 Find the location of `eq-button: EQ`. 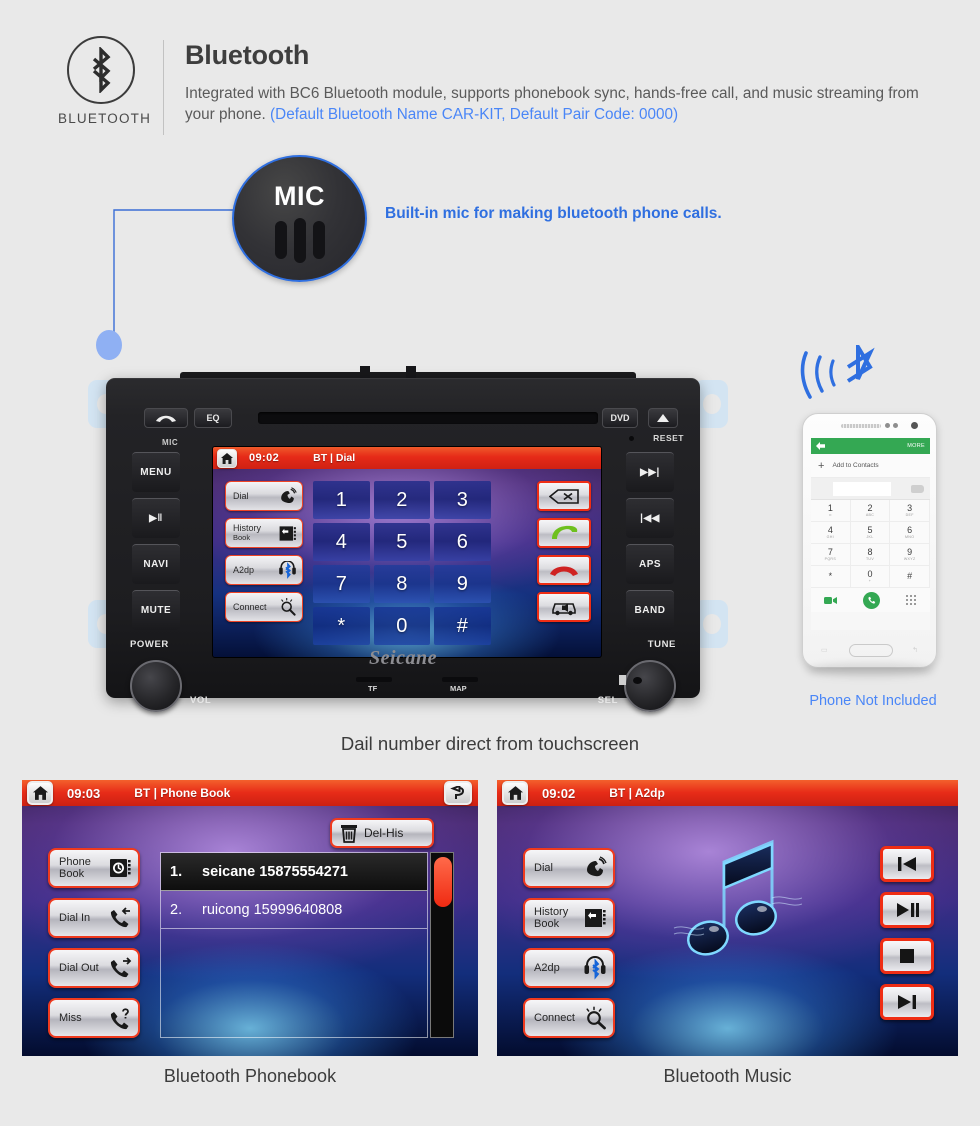

eq-button: EQ is located at coordinates (213, 418).